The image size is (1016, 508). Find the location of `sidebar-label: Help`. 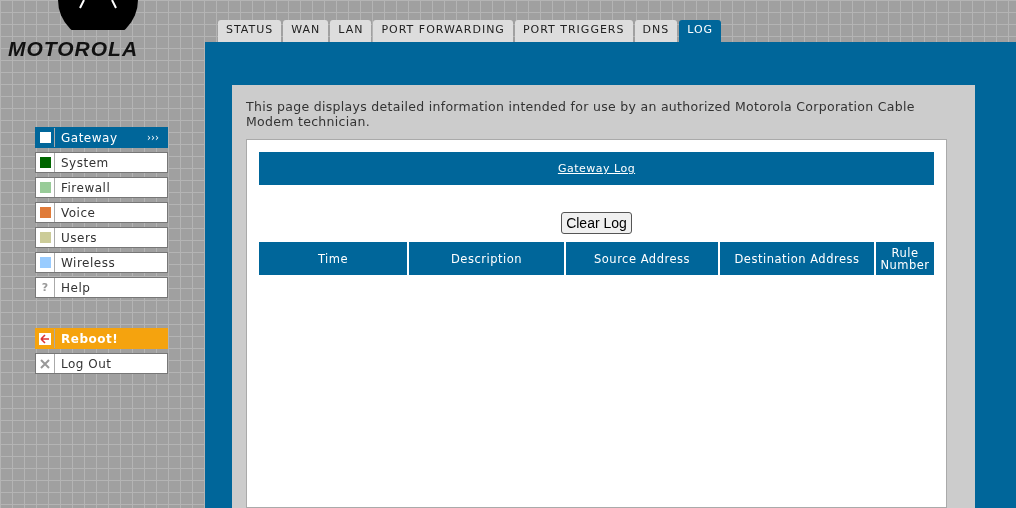

sidebar-label: Help is located at coordinates (76, 287).